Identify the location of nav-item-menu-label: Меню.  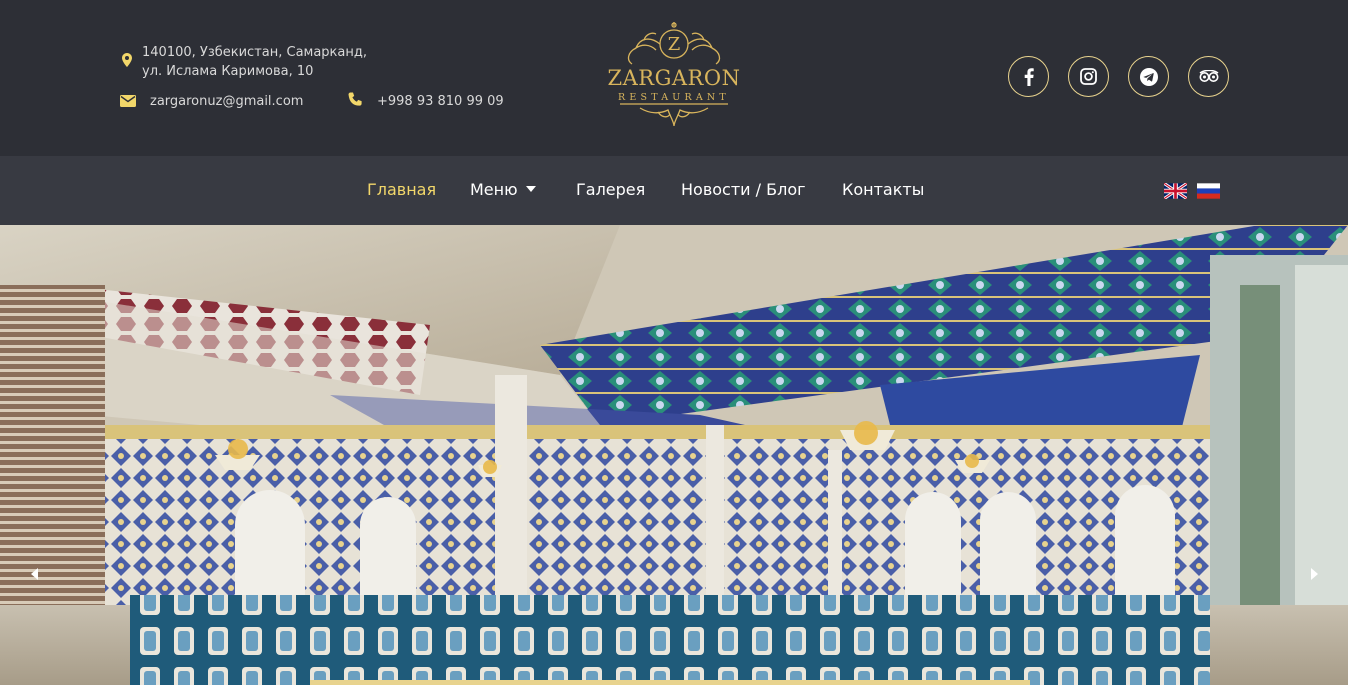
(494, 189).